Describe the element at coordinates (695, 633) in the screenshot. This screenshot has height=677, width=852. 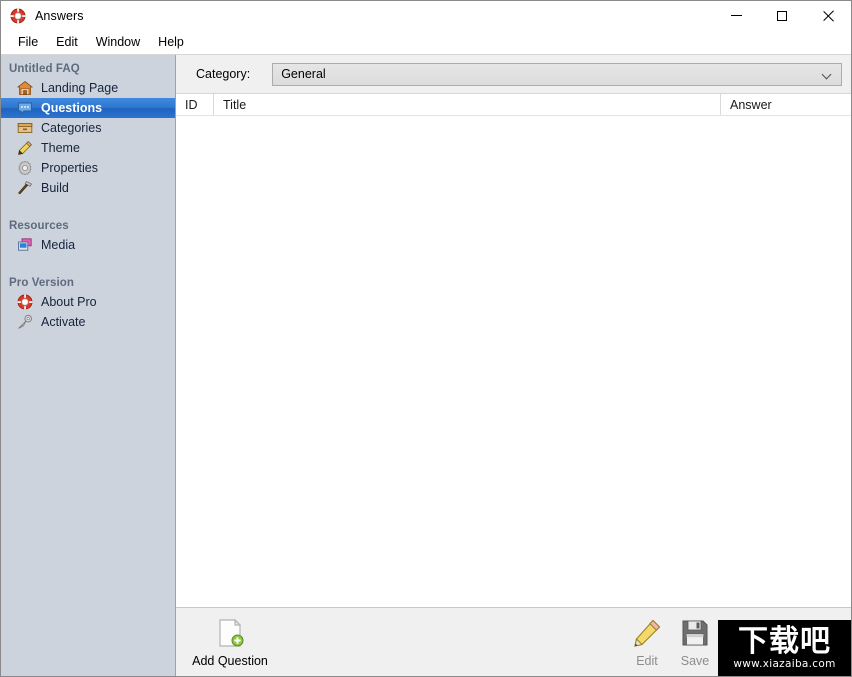
I see `floppy-disk-icon` at that location.